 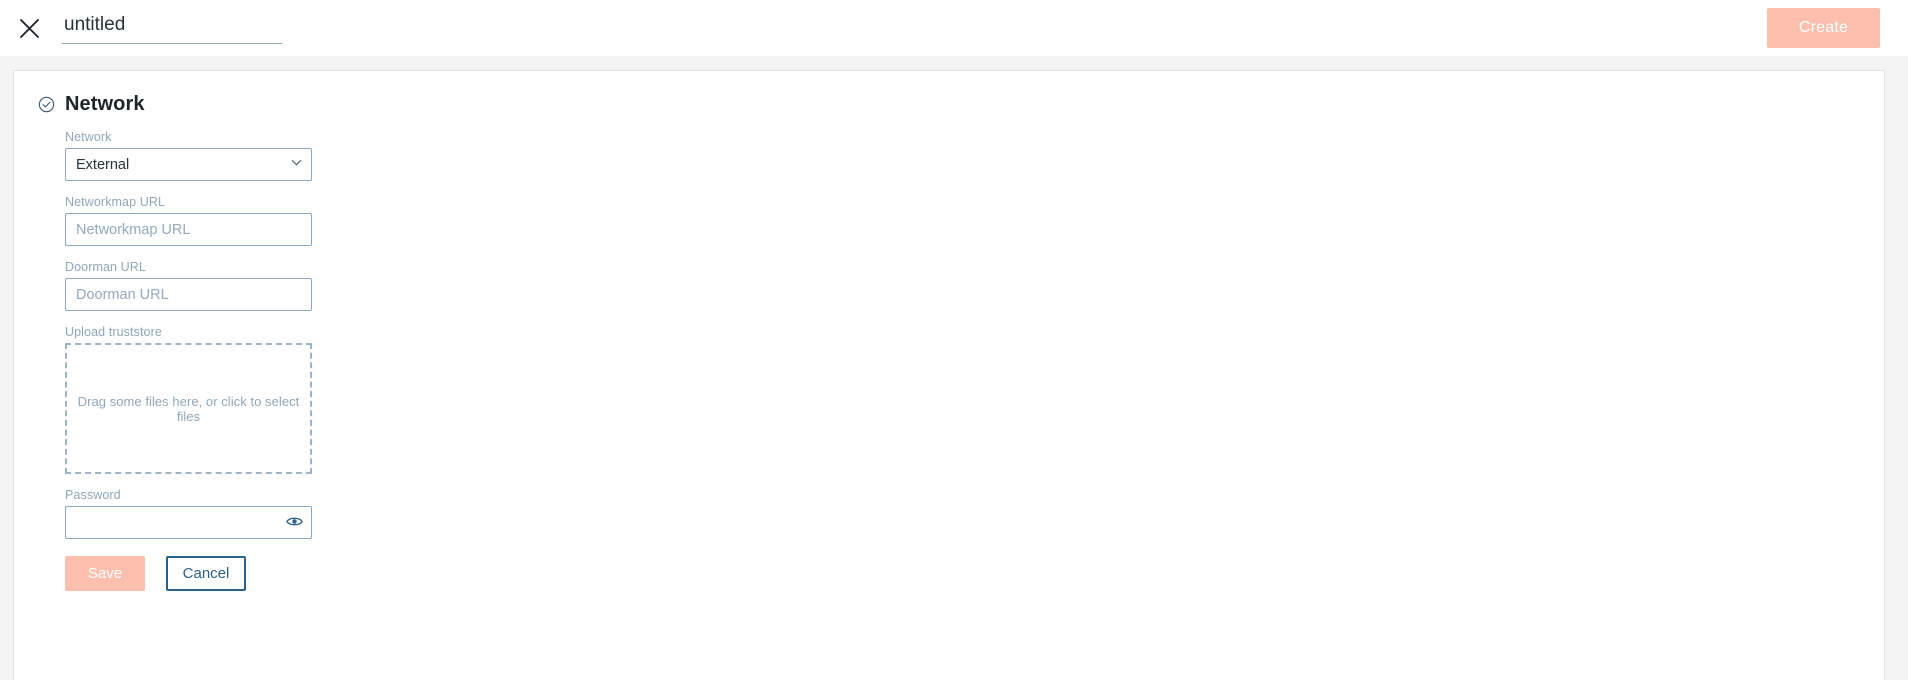 I want to click on doorman-url-input, so click(x=188, y=294).